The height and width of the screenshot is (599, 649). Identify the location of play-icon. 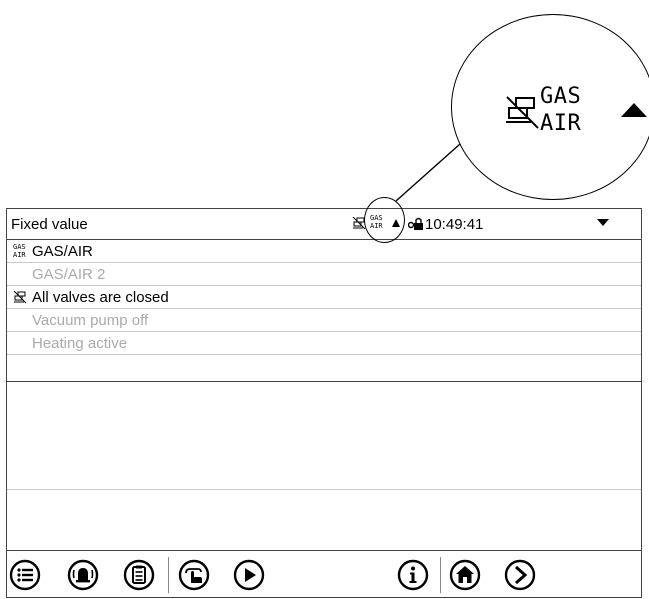
(249, 575).